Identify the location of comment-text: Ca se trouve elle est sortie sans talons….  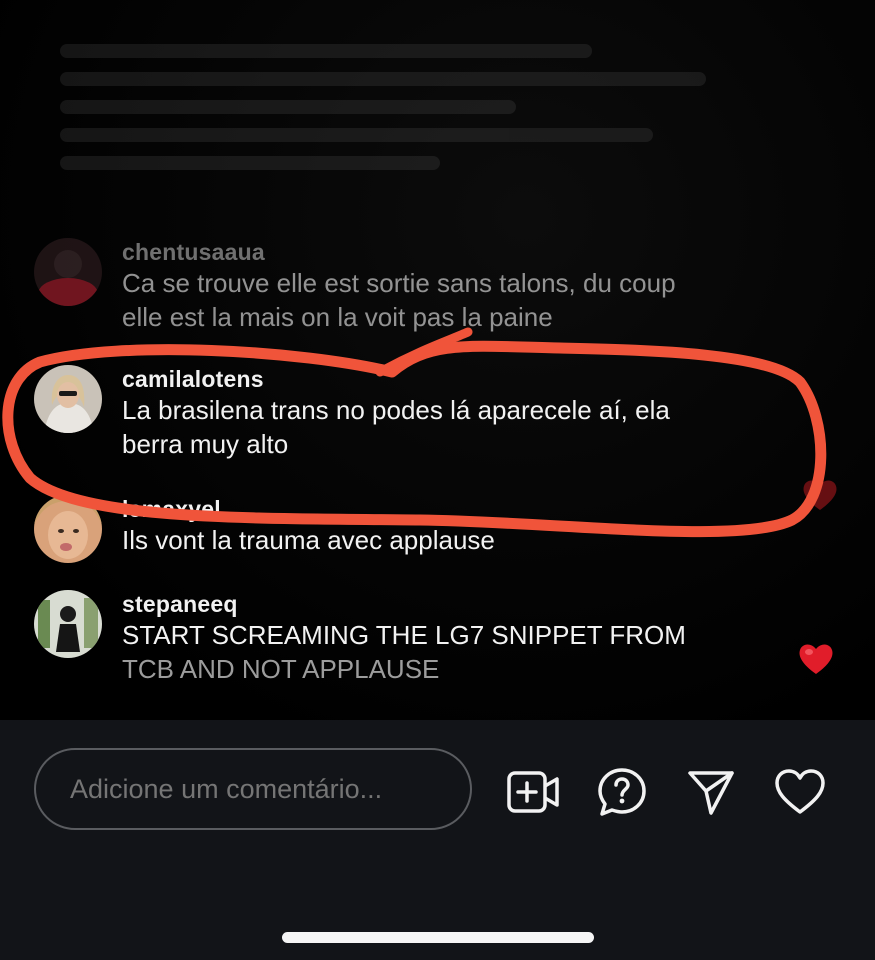
(399, 283).